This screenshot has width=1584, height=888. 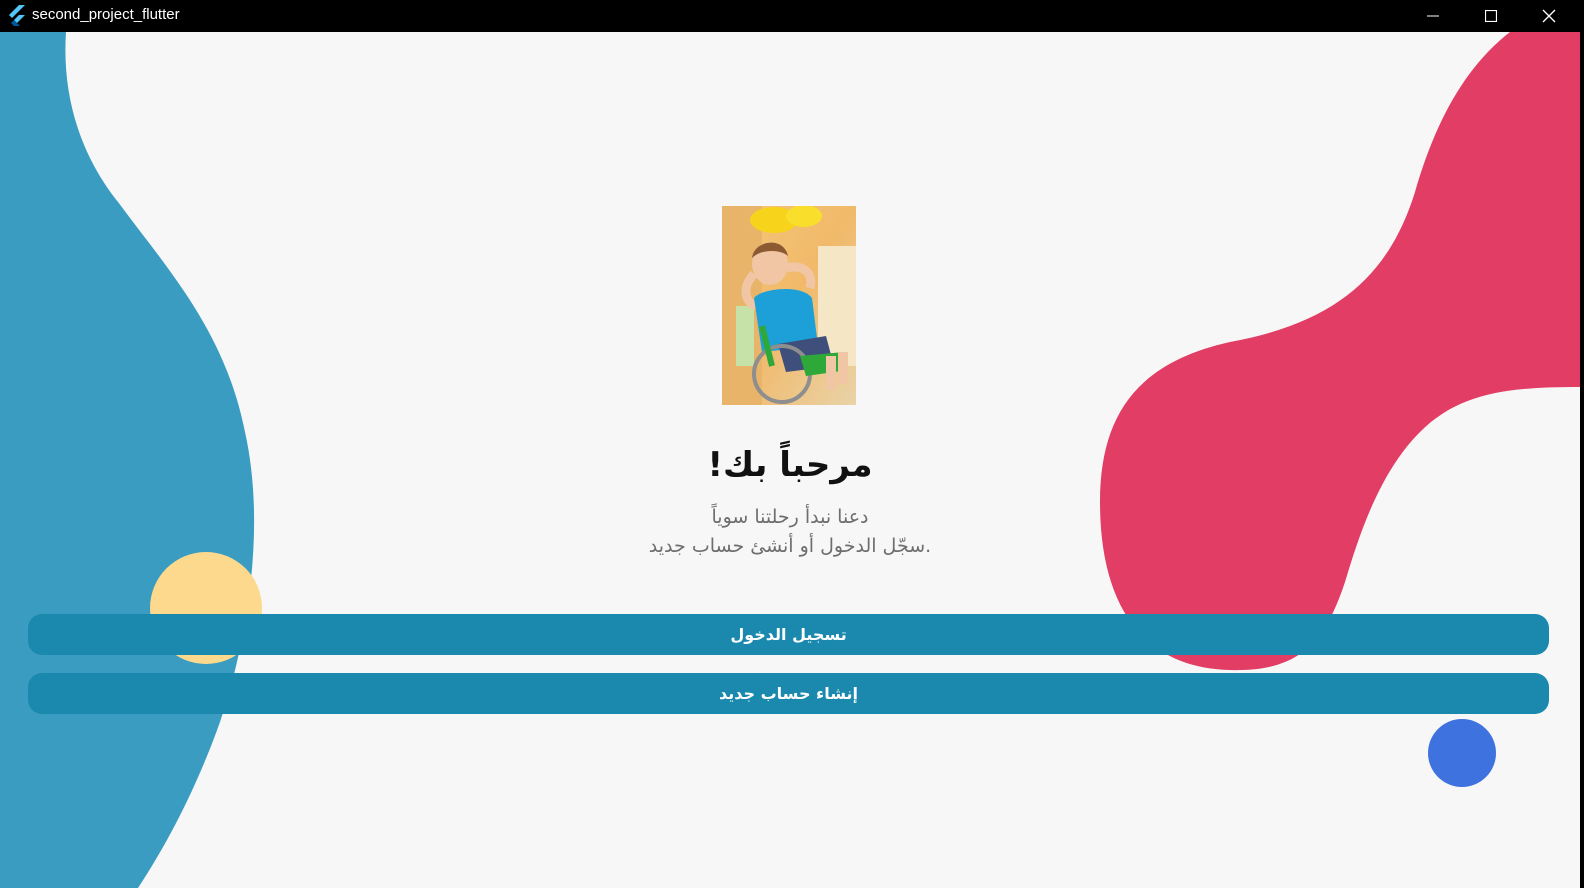 I want to click on login-button: تسجيل الدخول, so click(x=788, y=634).